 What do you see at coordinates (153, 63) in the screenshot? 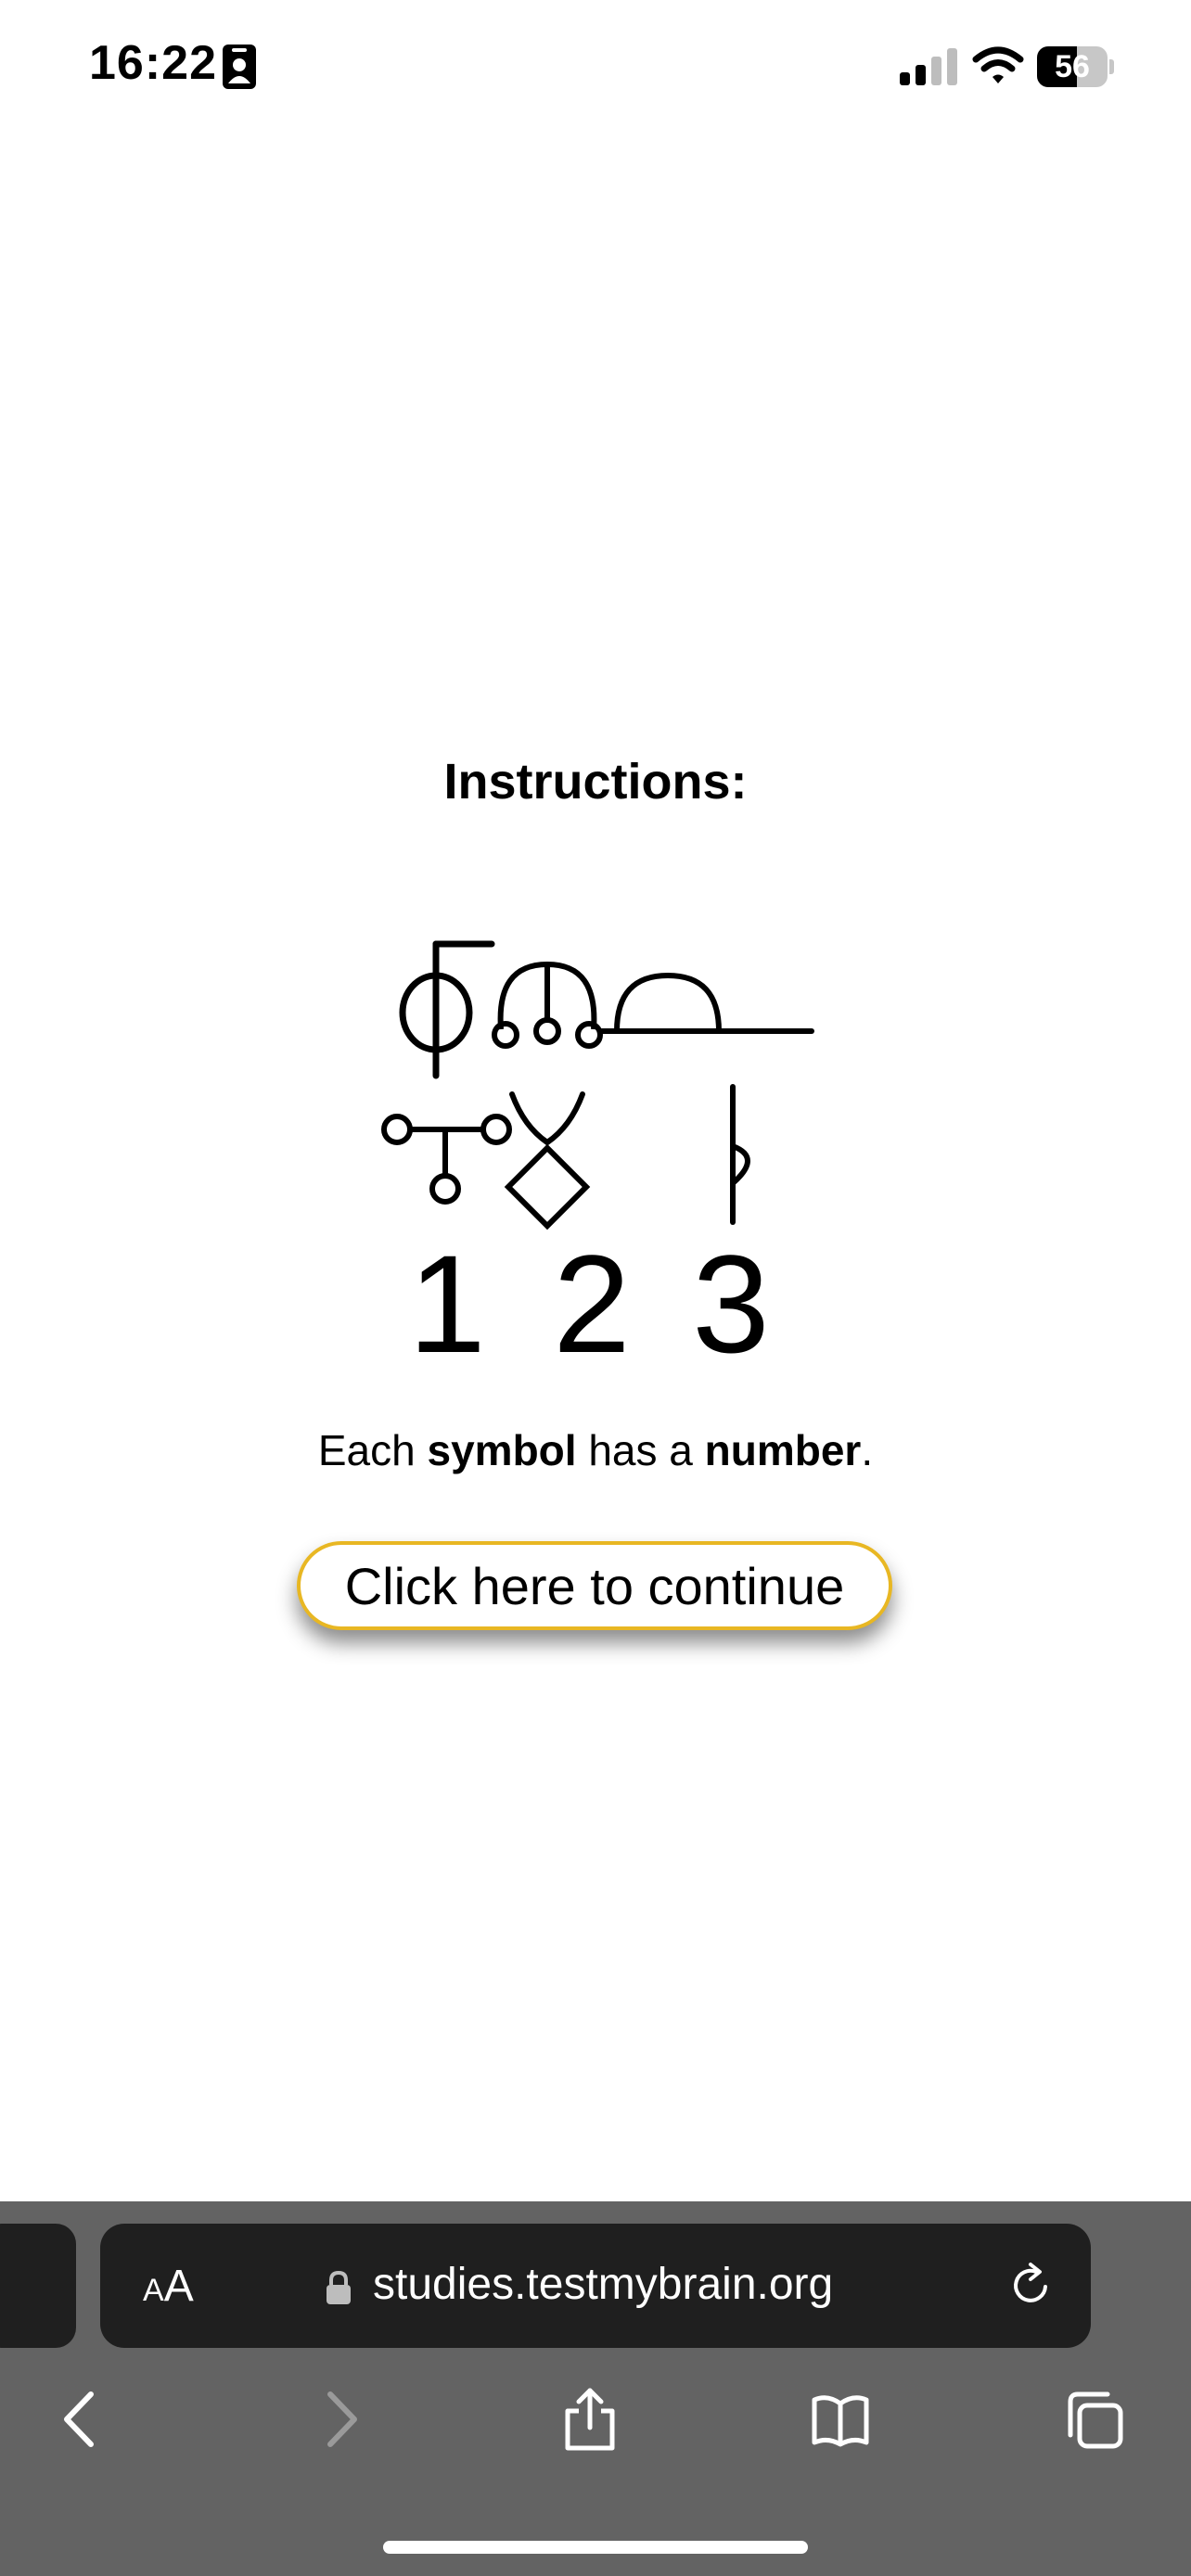
I see `status-time: 16:22` at bounding box center [153, 63].